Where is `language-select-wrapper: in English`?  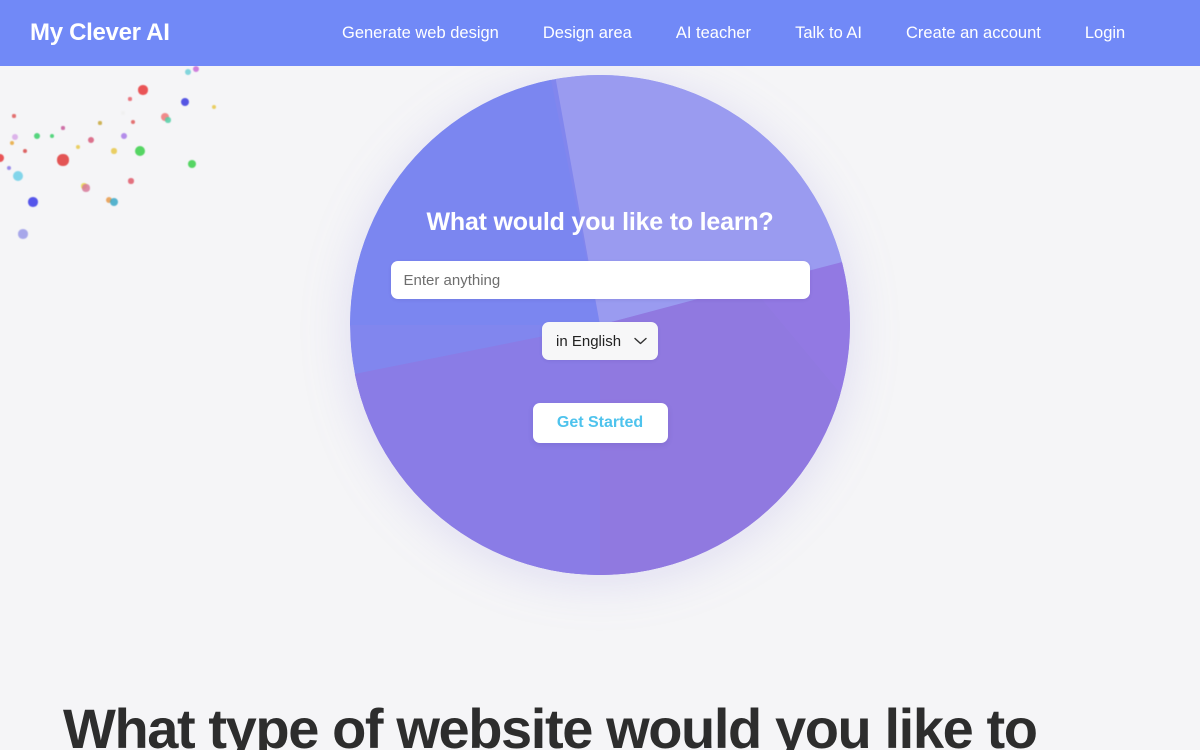
language-select-wrapper: in English is located at coordinates (600, 341).